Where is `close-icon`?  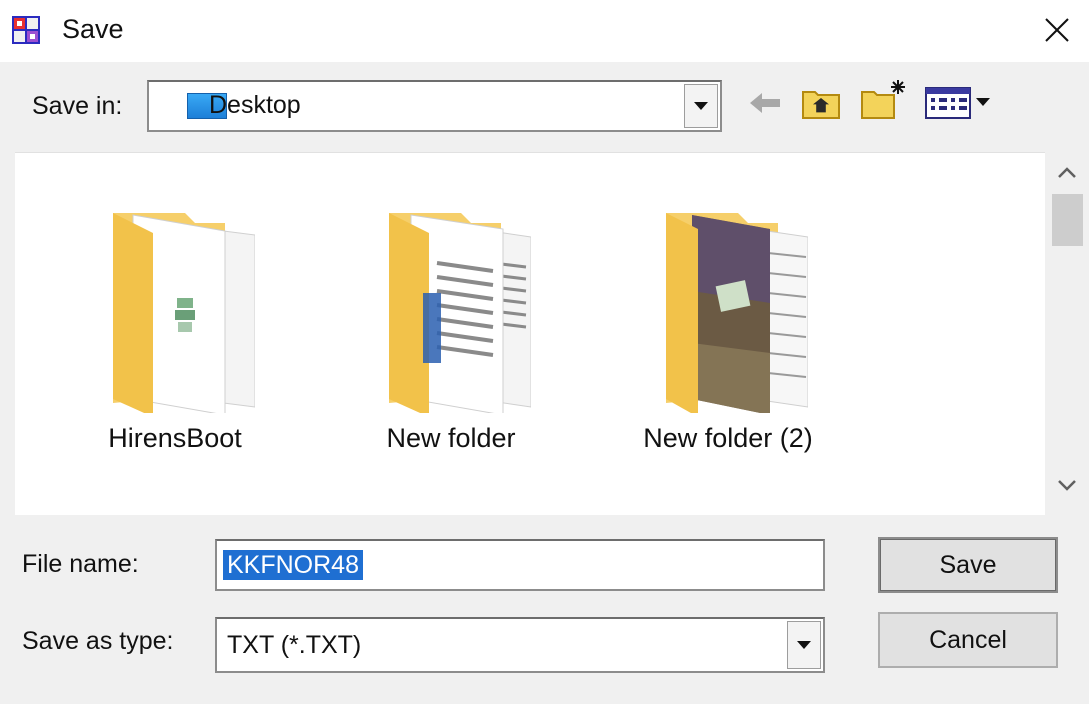
close-icon is located at coordinates (1057, 30).